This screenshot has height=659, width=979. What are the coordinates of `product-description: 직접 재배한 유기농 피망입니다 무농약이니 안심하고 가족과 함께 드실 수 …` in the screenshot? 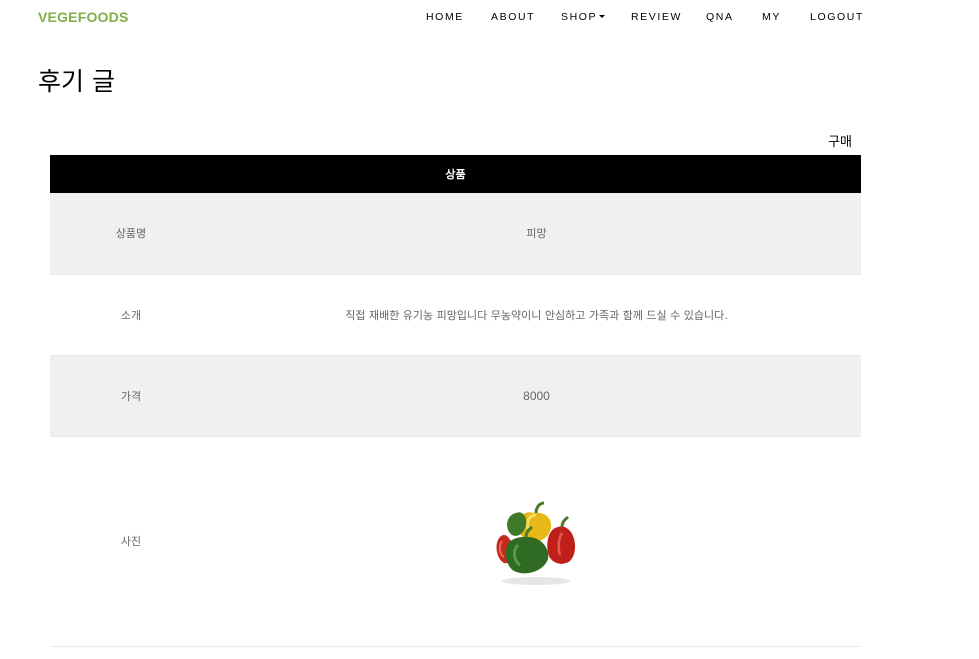 It's located at (536, 315).